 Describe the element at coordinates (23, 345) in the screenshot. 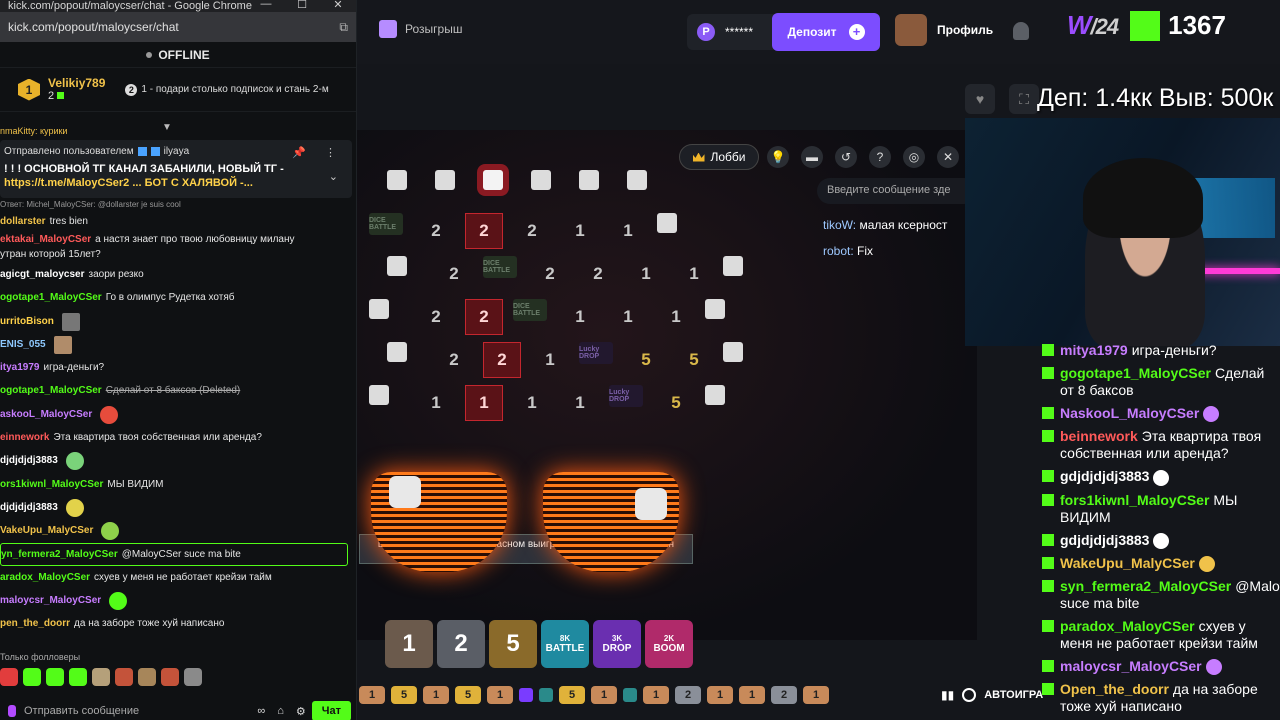

I see `chat-username: ENIS_055` at that location.